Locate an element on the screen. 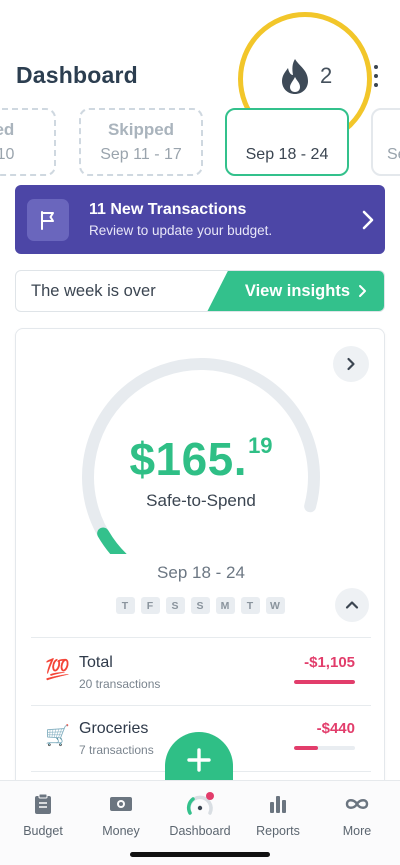 This screenshot has height=865, width=400. category-amount: -$1,105 is located at coordinates (329, 662).